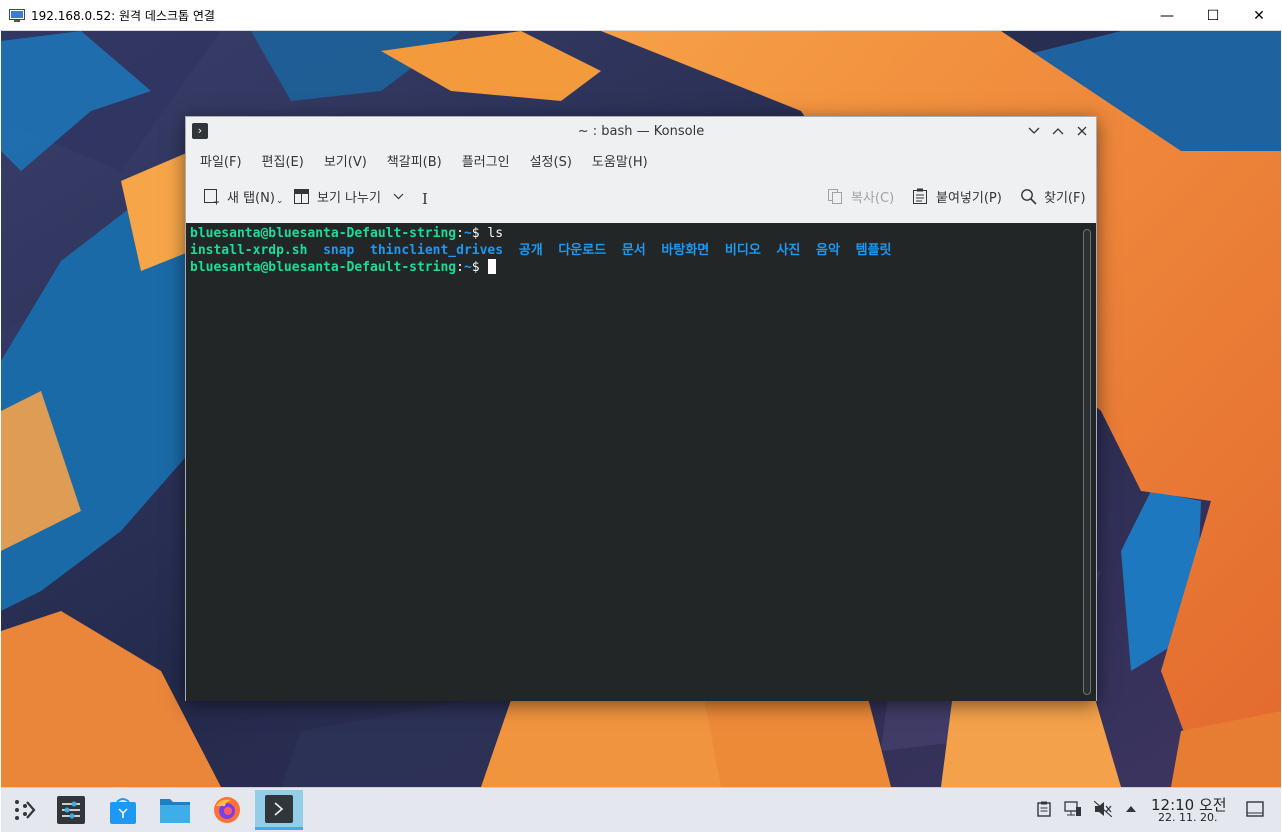 This screenshot has height=832, width=1282. What do you see at coordinates (345, 160) in the screenshot?
I see `menu-view: 보기(V)` at bounding box center [345, 160].